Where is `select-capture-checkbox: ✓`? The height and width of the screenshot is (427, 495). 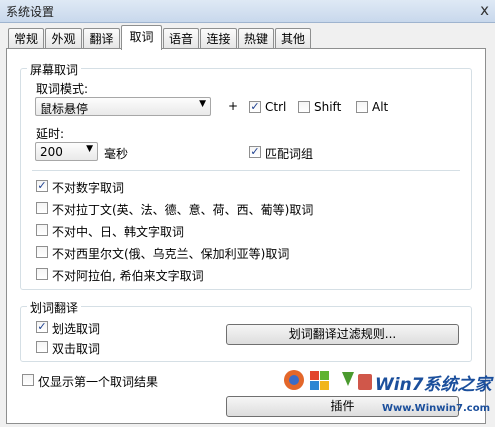
select-capture-checkbox: ✓ is located at coordinates (42, 327).